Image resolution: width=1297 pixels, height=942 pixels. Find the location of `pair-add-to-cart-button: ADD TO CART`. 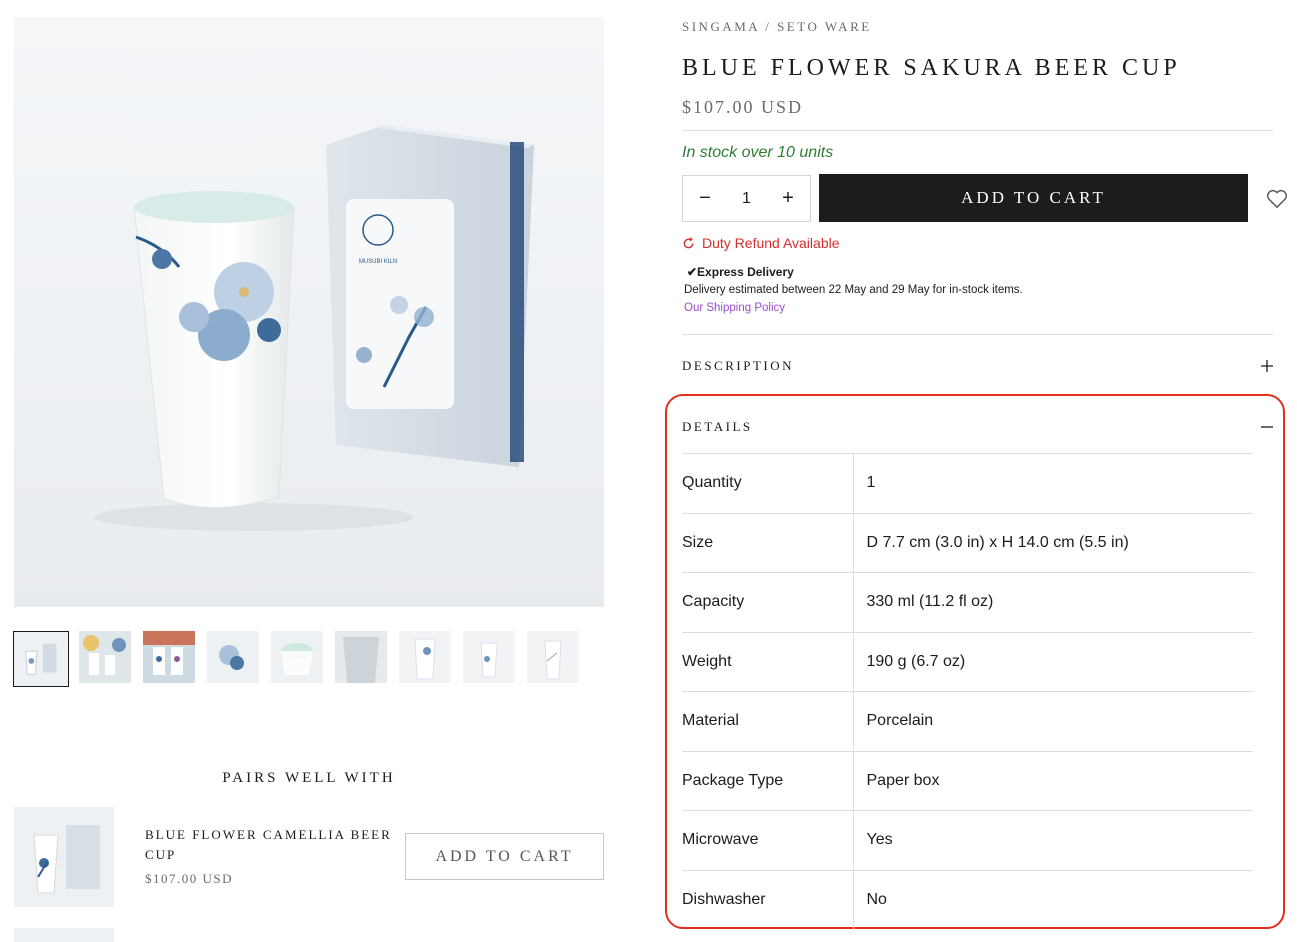

pair-add-to-cart-button: ADD TO CART is located at coordinates (504, 856).